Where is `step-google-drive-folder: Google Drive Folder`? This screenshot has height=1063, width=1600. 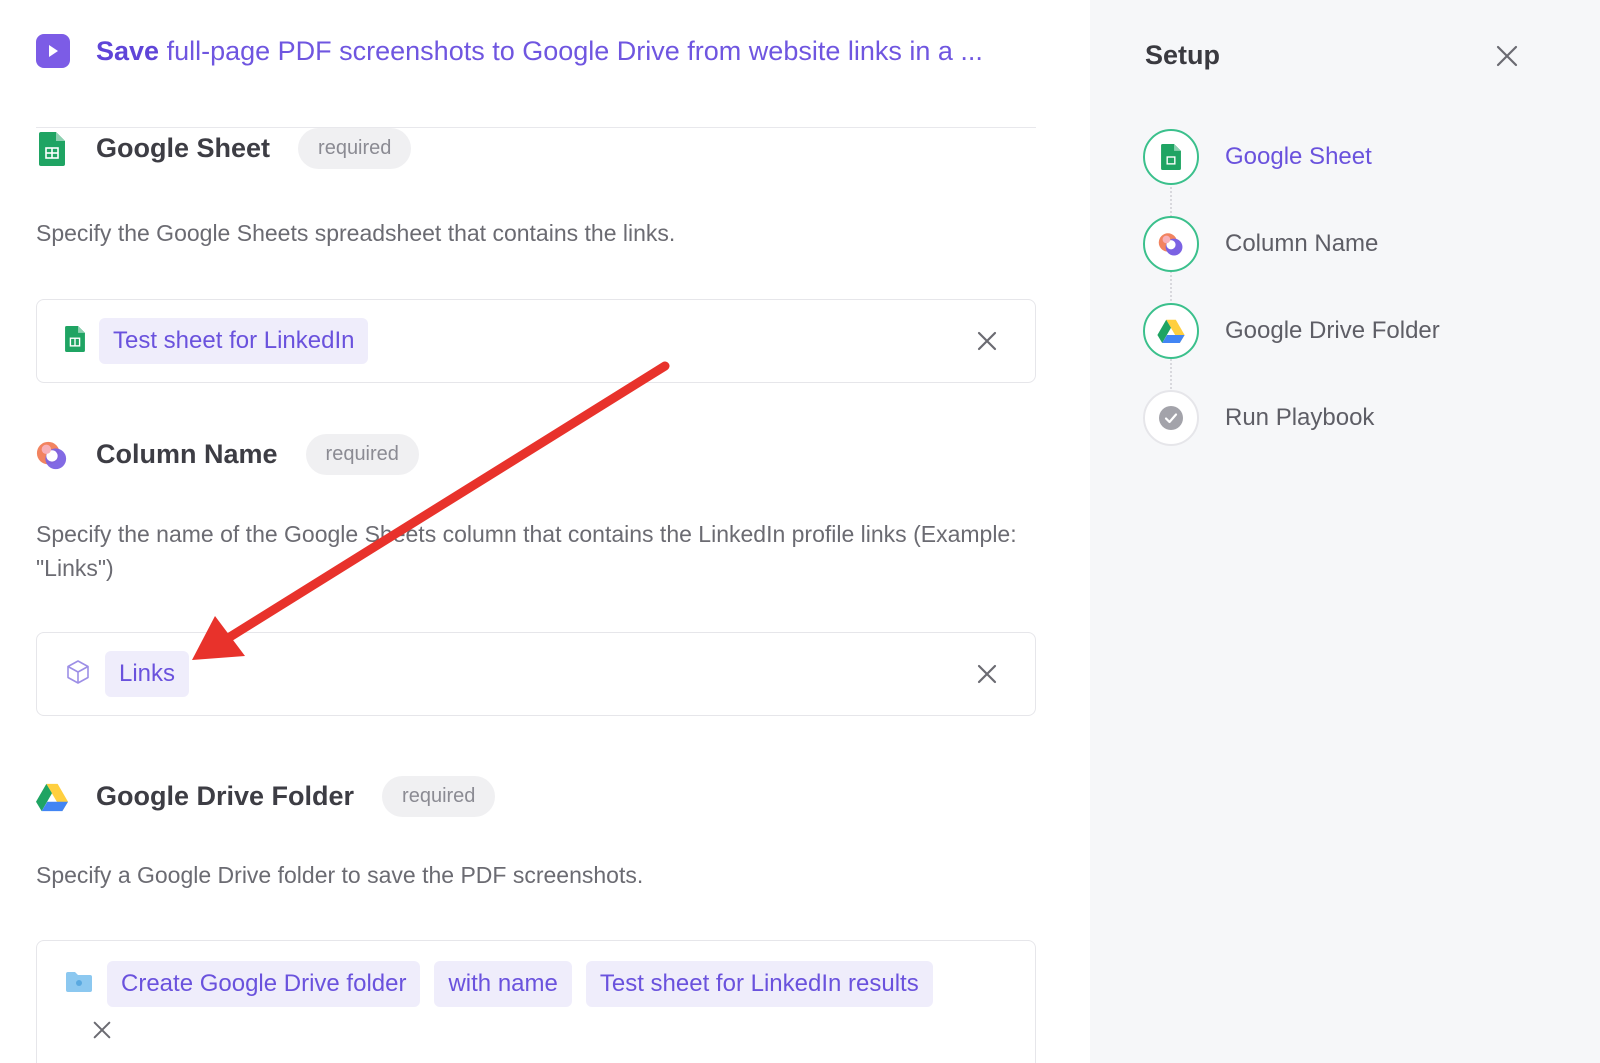
step-google-drive-folder: Google Drive Folder is located at coordinates (1291, 331).